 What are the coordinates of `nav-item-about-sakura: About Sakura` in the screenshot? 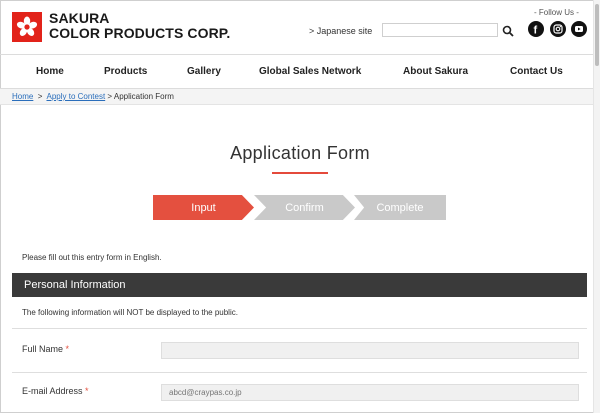 It's located at (435, 71).